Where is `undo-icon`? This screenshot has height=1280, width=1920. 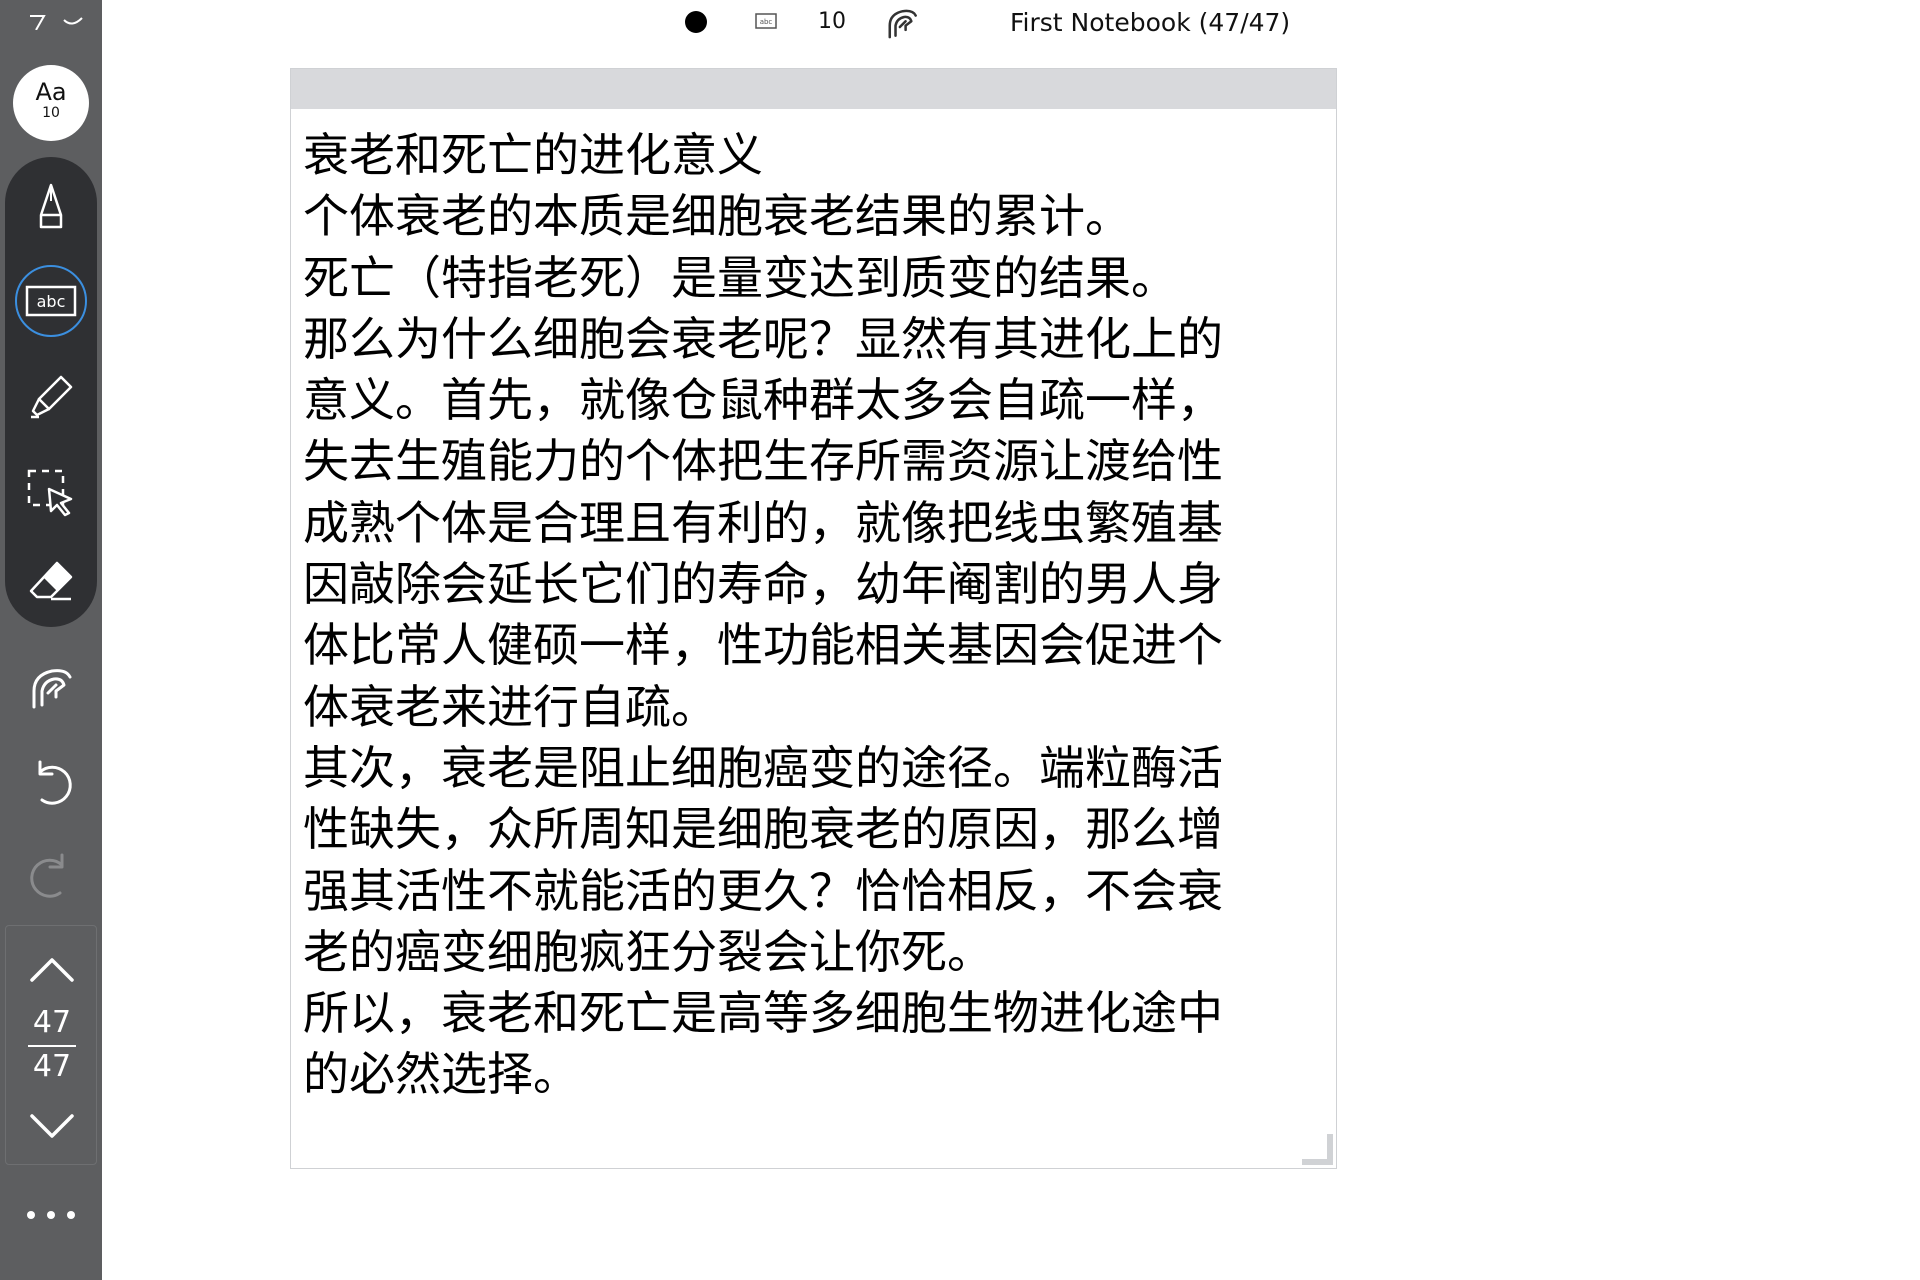
undo-icon is located at coordinates (55, 782).